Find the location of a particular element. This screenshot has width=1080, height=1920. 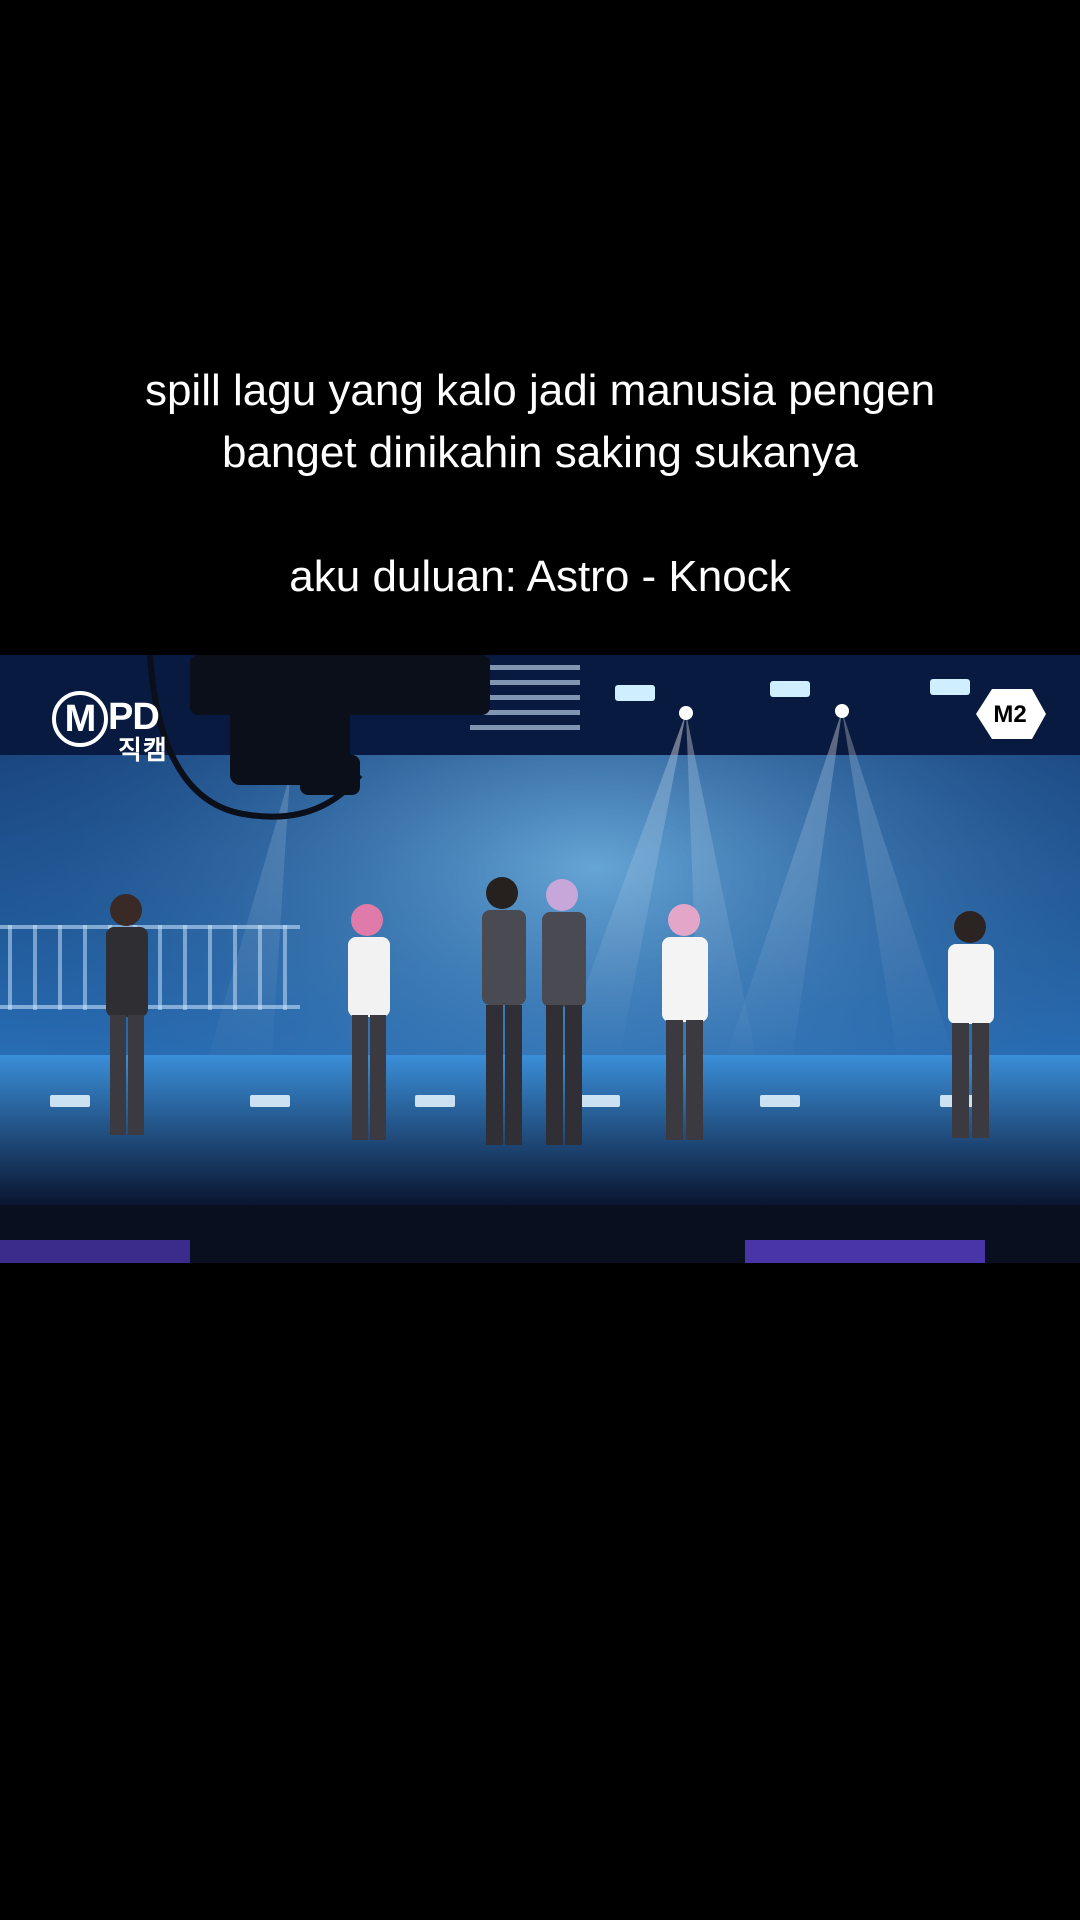

caption-line-1: spill lagu yang kalo jadi manusia pengen is located at coordinates (540, 390).